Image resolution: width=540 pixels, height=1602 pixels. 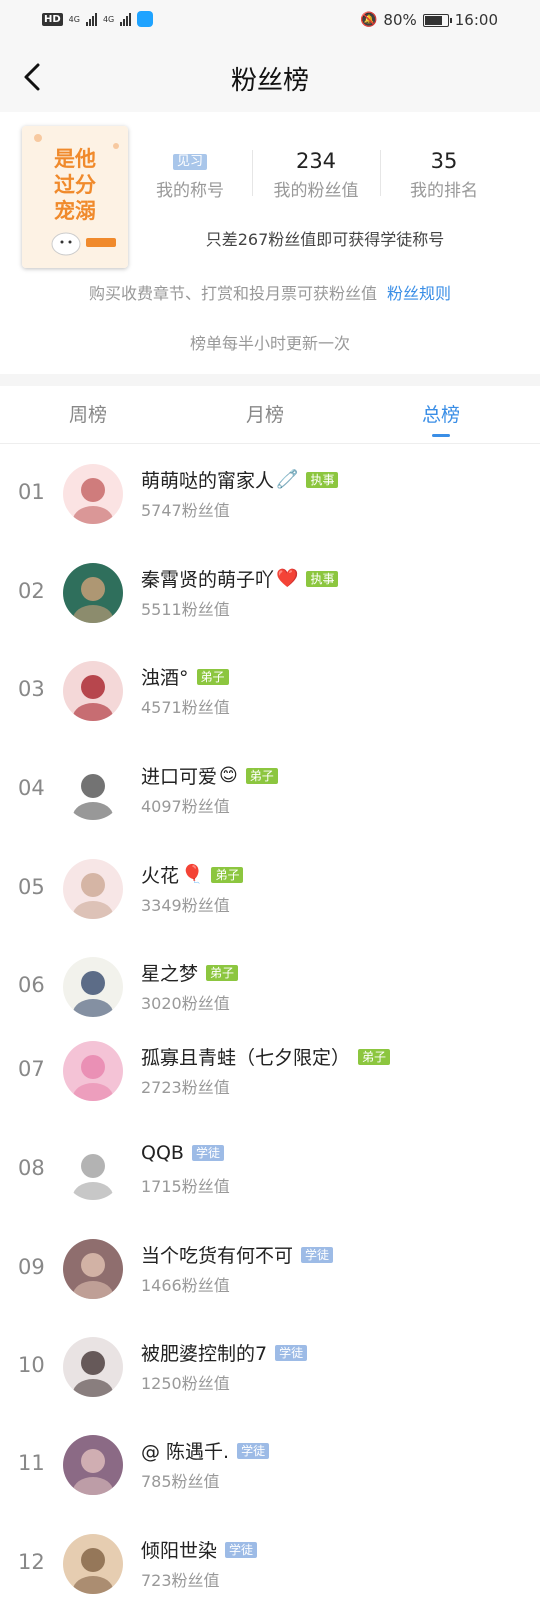 I want to click on fan-name: 秦霄贤的萌子吖, so click(x=208, y=580).